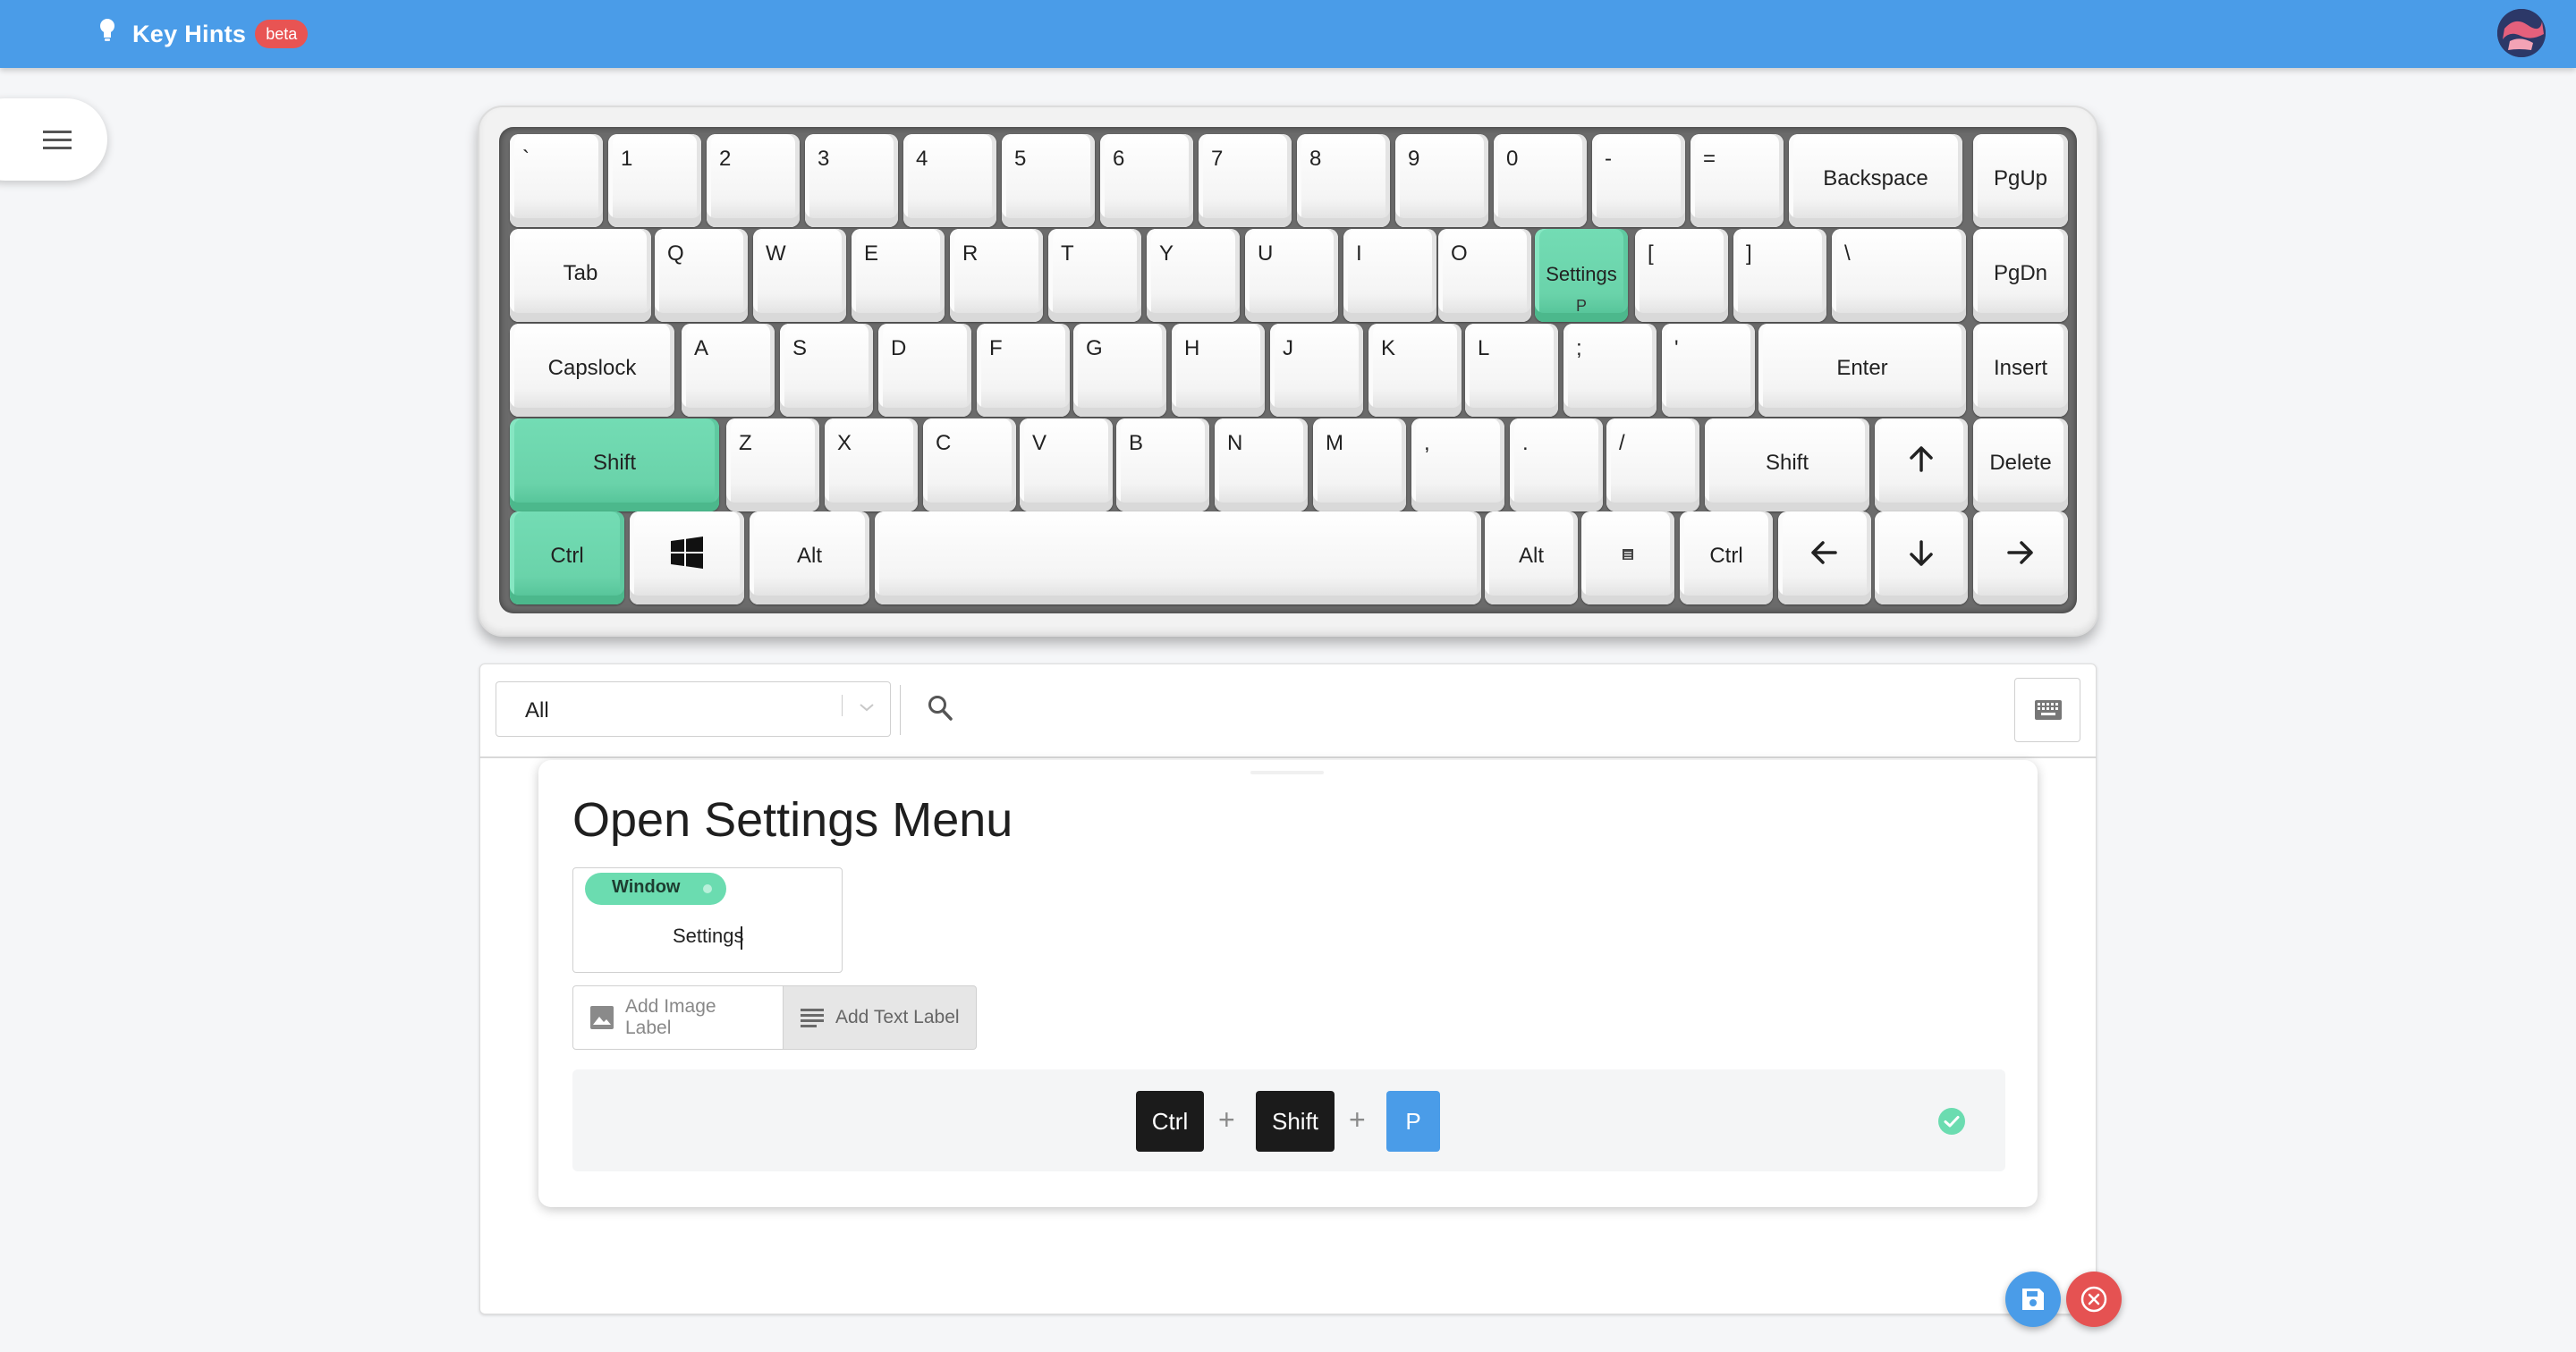 This screenshot has height=1352, width=2576. I want to click on shortcut-key-ctrl: Ctrl, so click(1170, 1121).